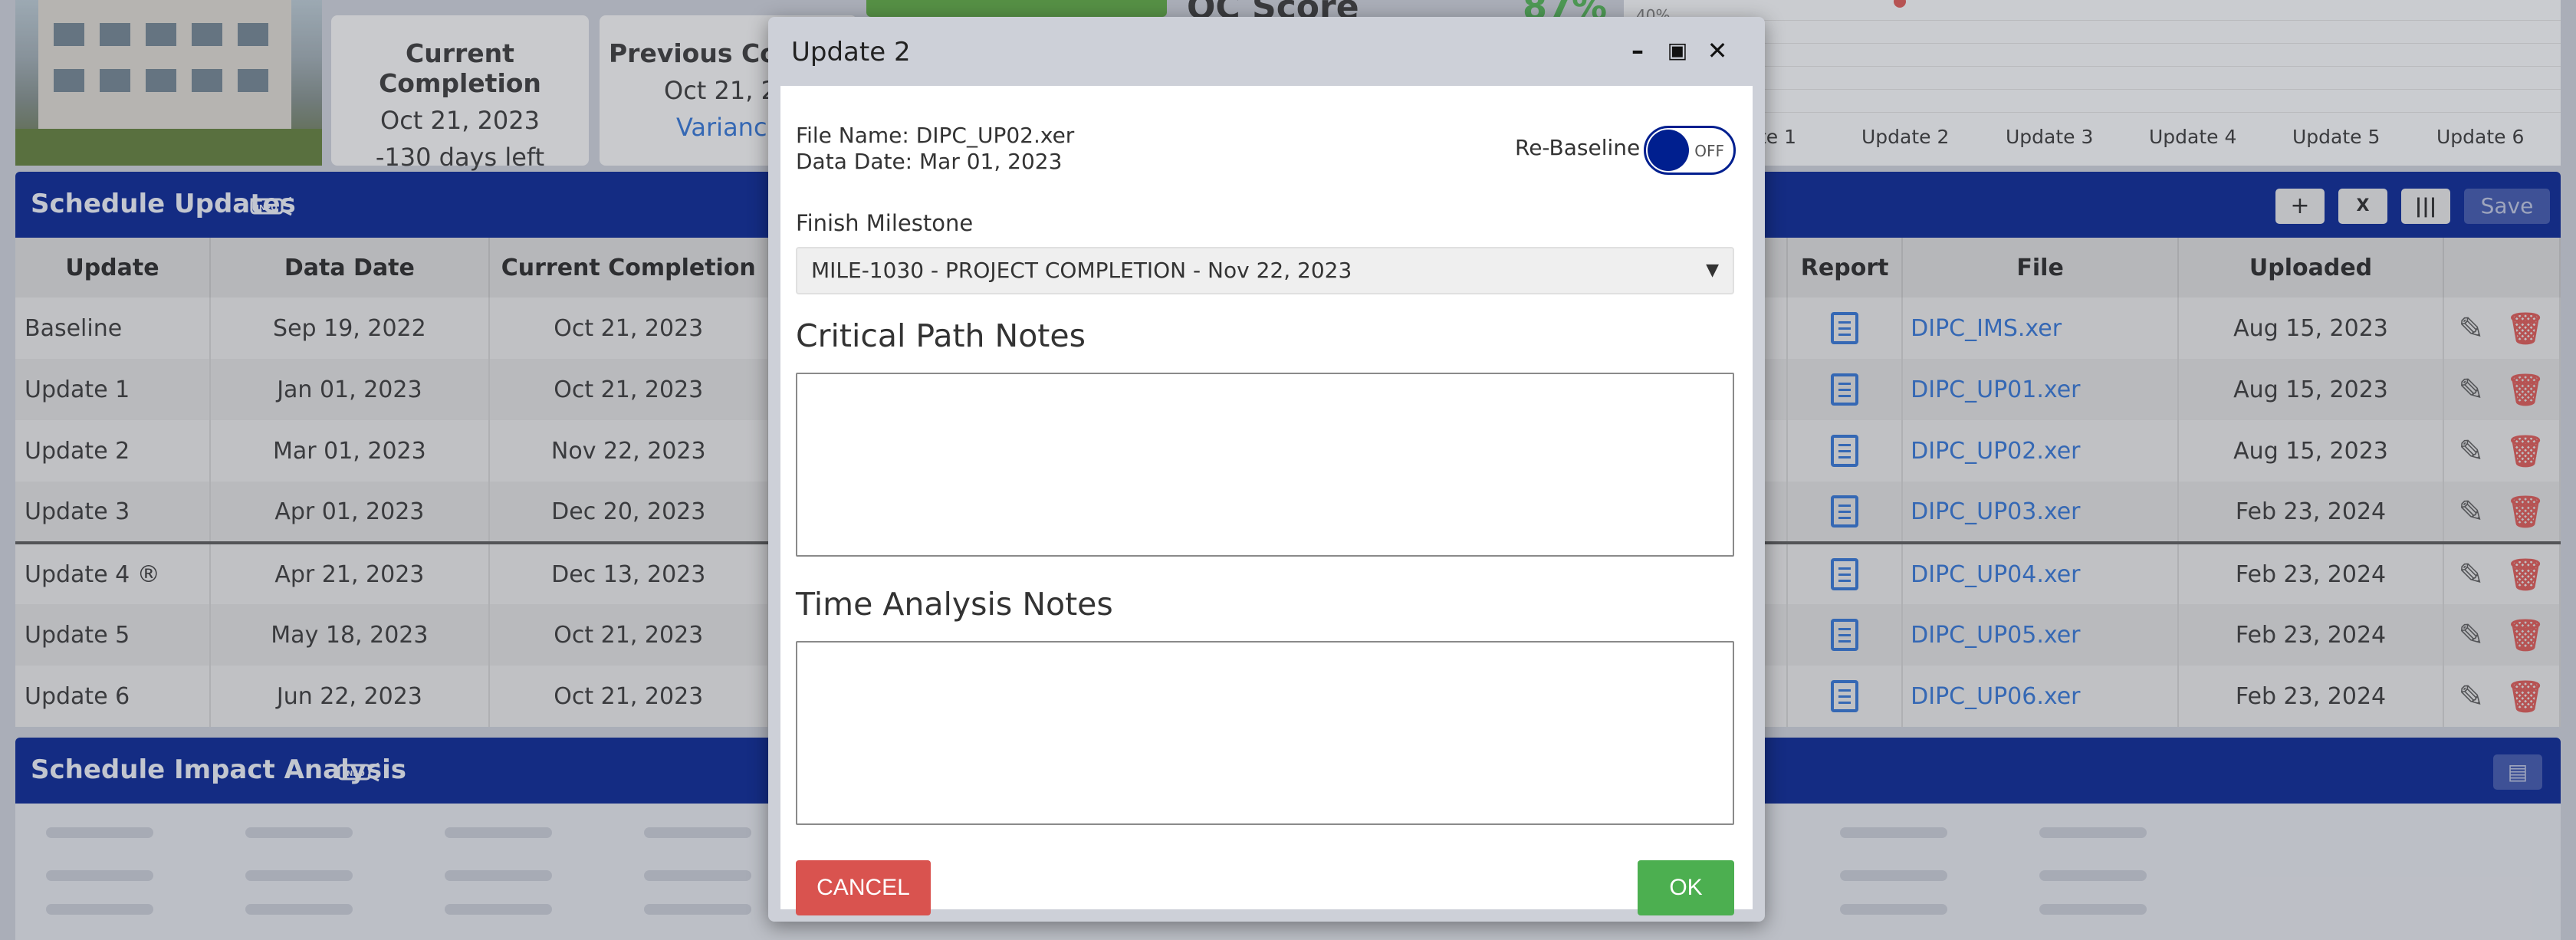  Describe the element at coordinates (1638, 50) in the screenshot. I see `minimize-icon: –` at that location.